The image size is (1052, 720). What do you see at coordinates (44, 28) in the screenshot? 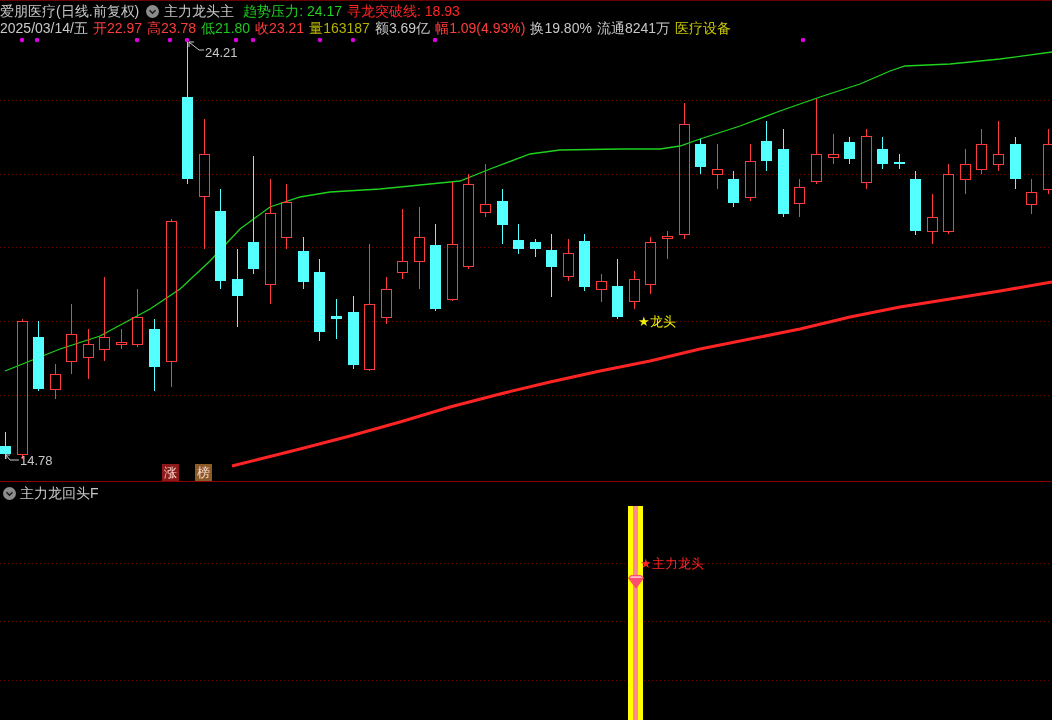
I see `quote-field: 2025/03/14/五` at bounding box center [44, 28].